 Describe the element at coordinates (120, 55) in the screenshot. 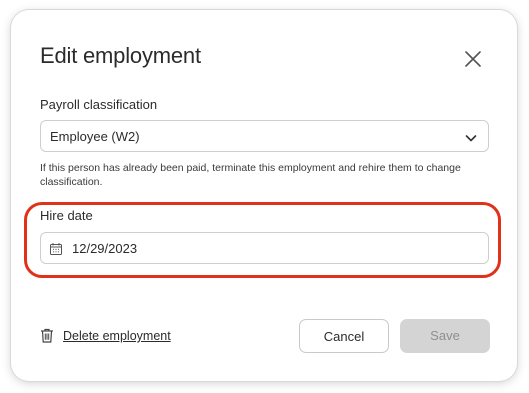

I see `dialog-title: Edit employment` at that location.